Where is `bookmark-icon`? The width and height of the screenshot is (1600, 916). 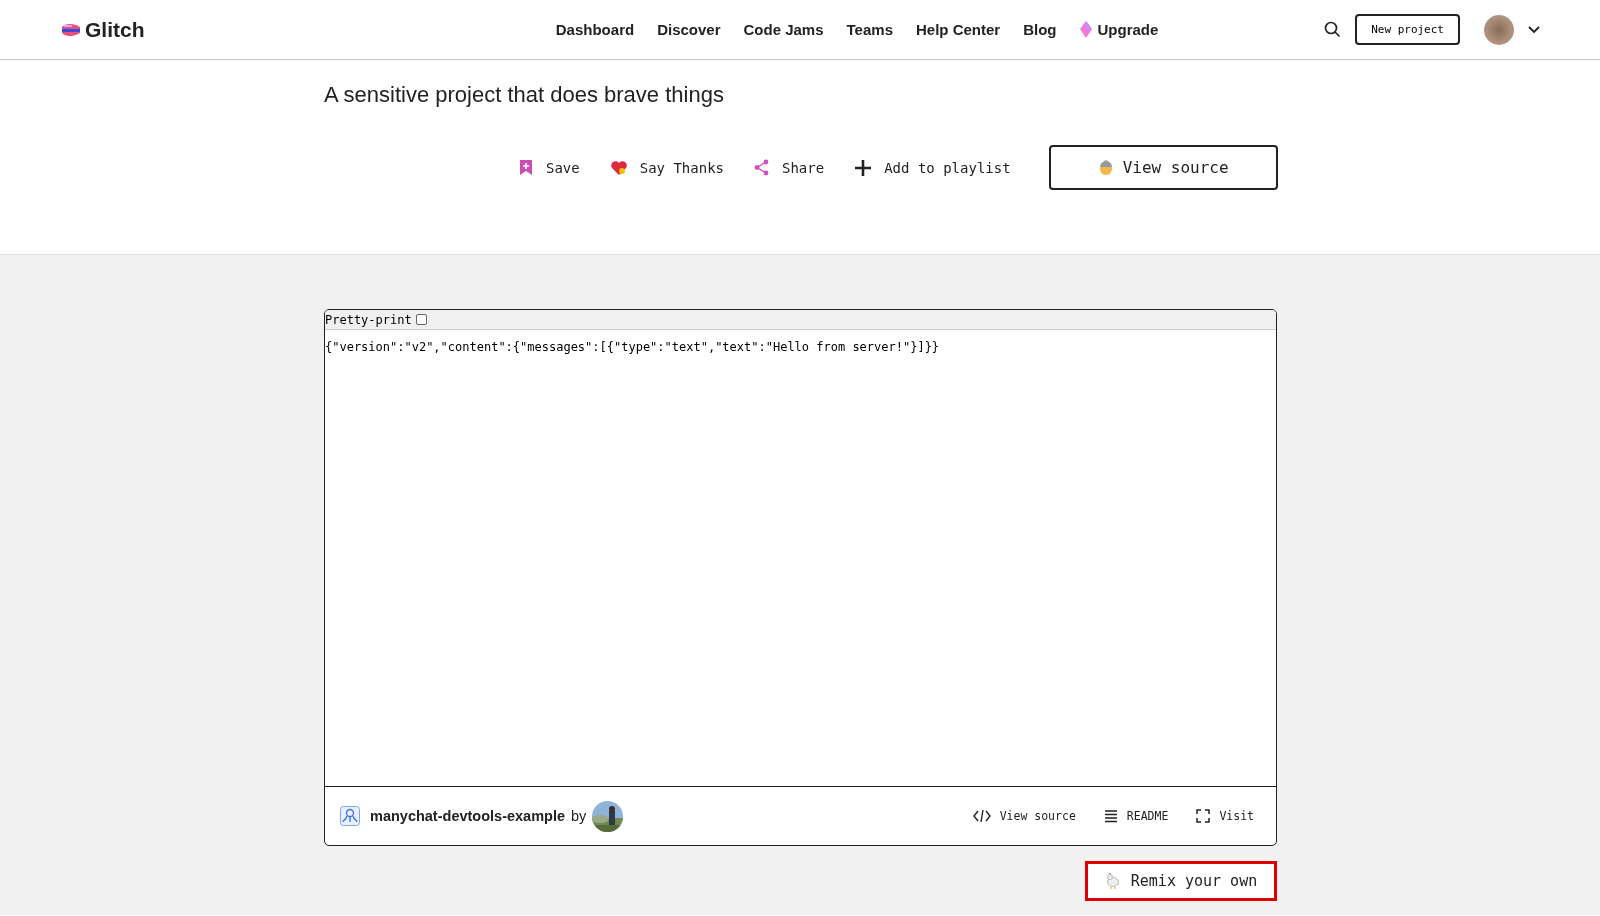
bookmark-icon is located at coordinates (526, 167).